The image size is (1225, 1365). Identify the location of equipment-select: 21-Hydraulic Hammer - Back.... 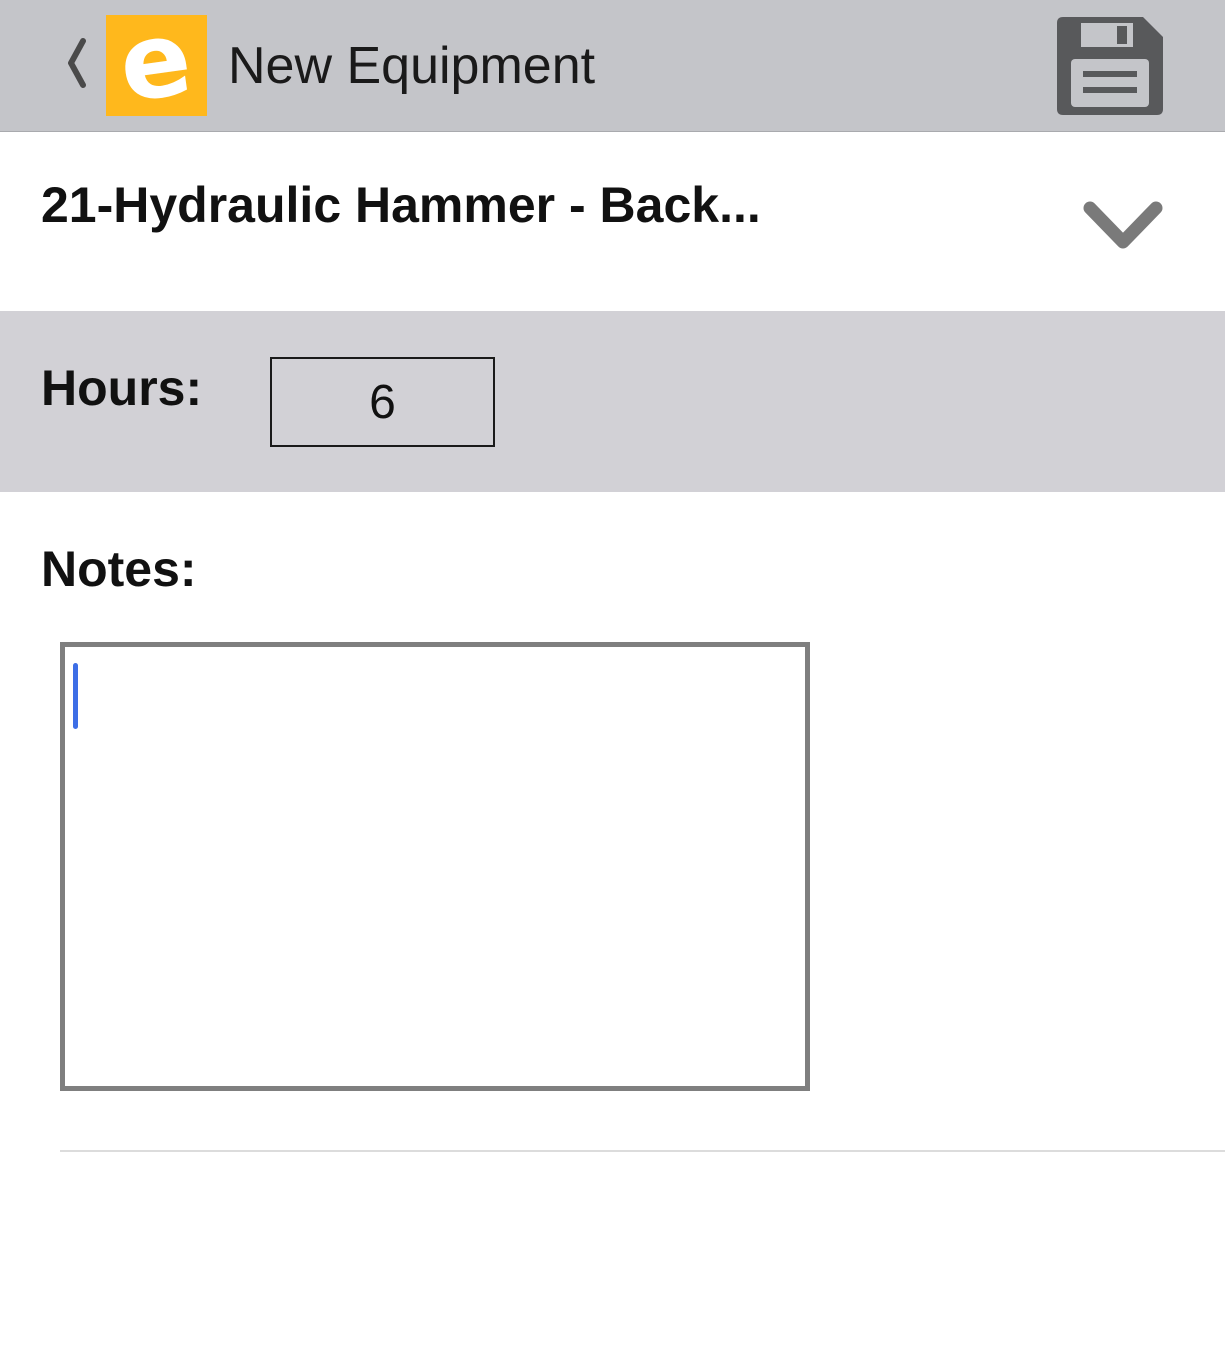
(612, 221).